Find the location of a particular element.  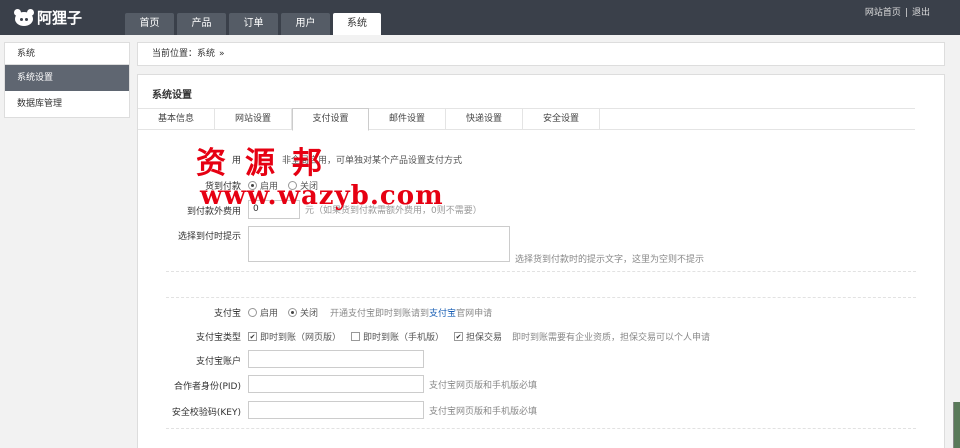

form-row-cod-tip: 选择到付时提示 选择货到付款时的提示文字，这里为空则不提示 is located at coordinates (541, 245).